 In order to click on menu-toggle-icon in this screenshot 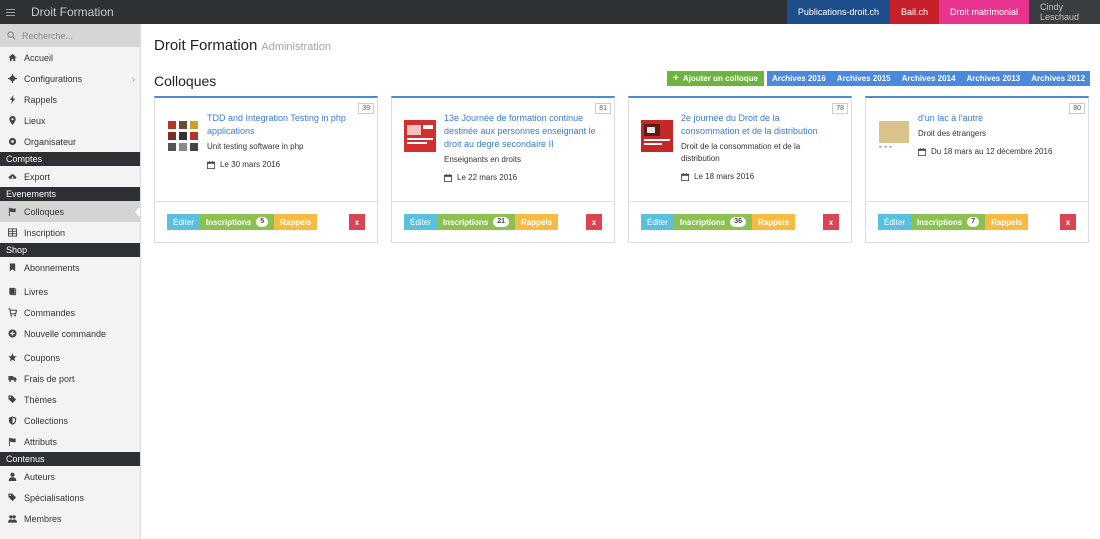, I will do `click(10, 12)`.